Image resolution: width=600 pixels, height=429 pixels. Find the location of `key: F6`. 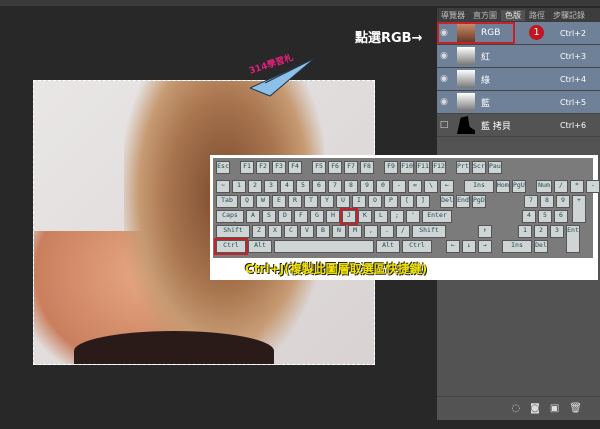

key: F6 is located at coordinates (335, 167).